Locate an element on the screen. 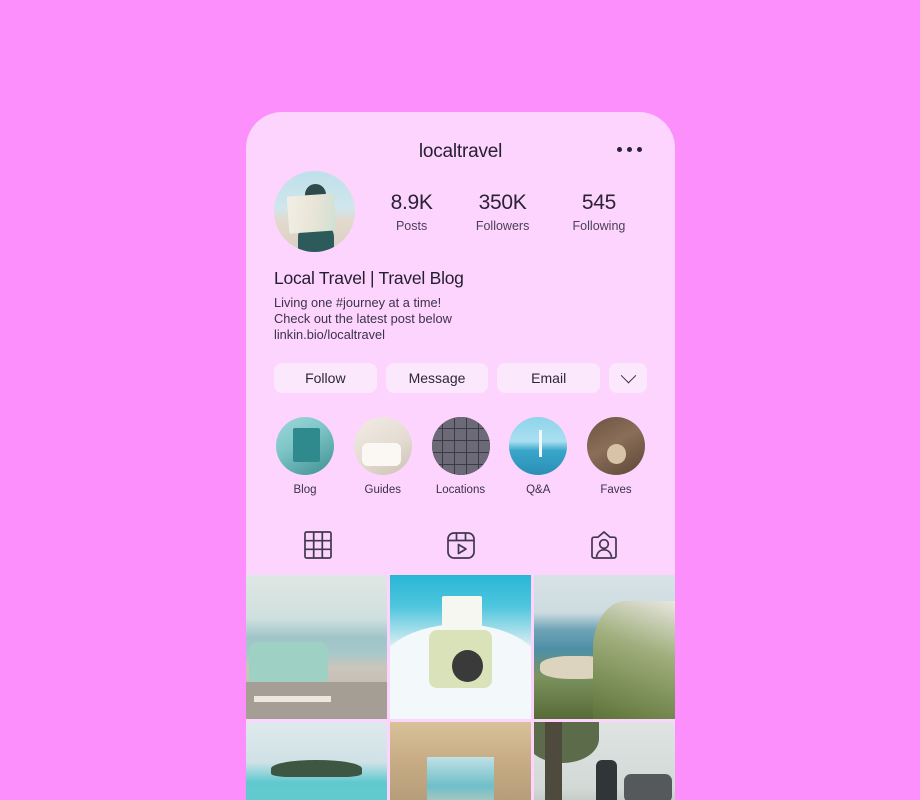 This screenshot has width=920, height=800. avatar-map is located at coordinates (311, 214).